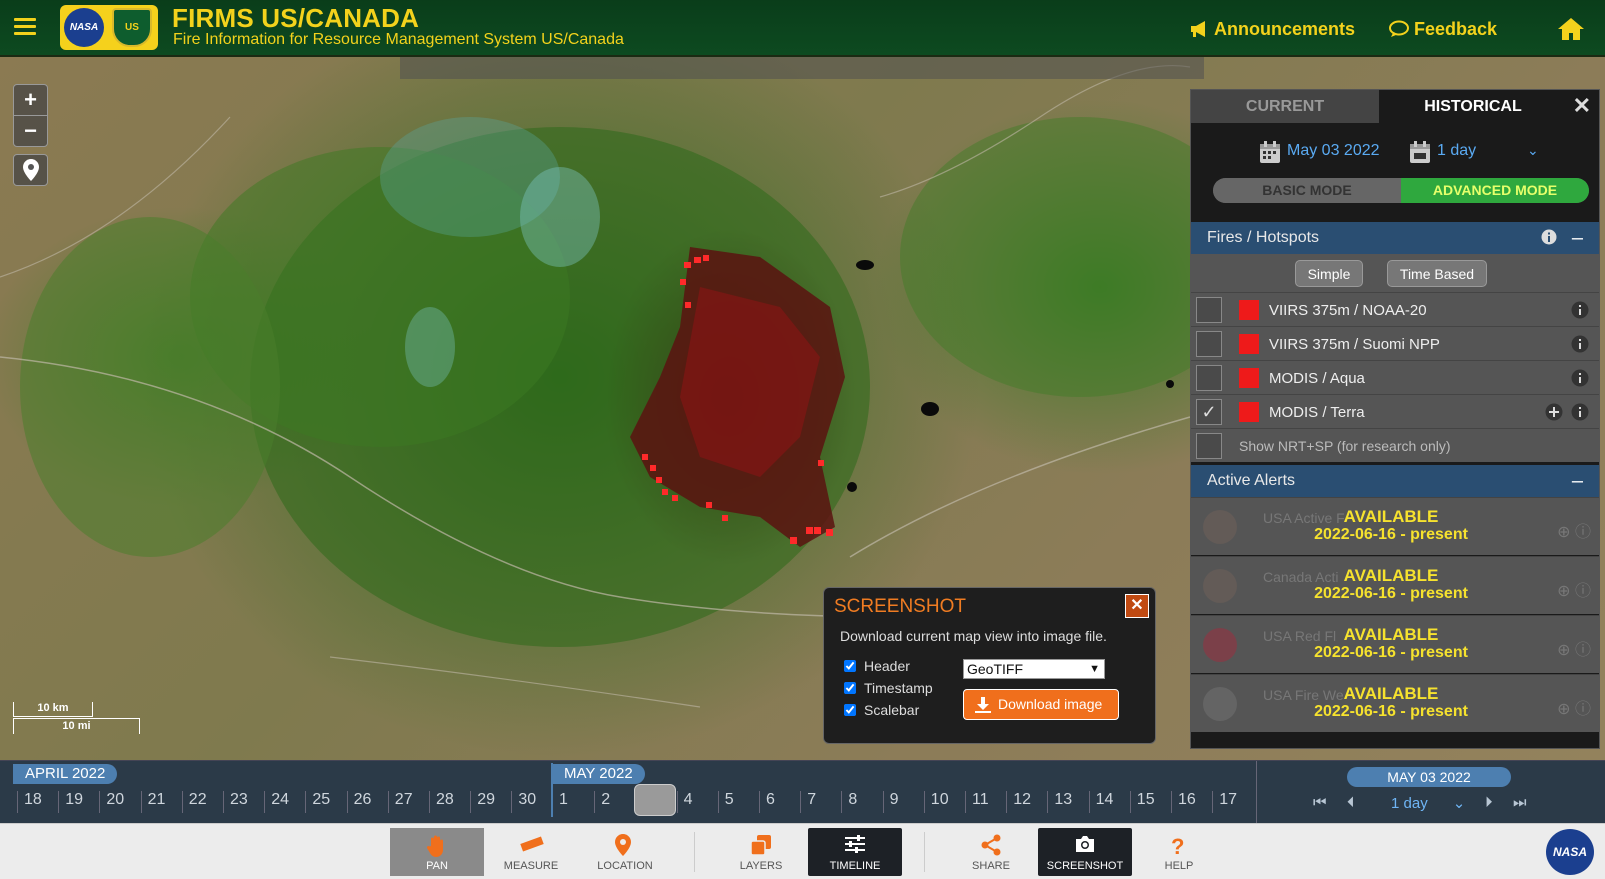  What do you see at coordinates (850, 666) in the screenshot?
I see `header-checkbox` at bounding box center [850, 666].